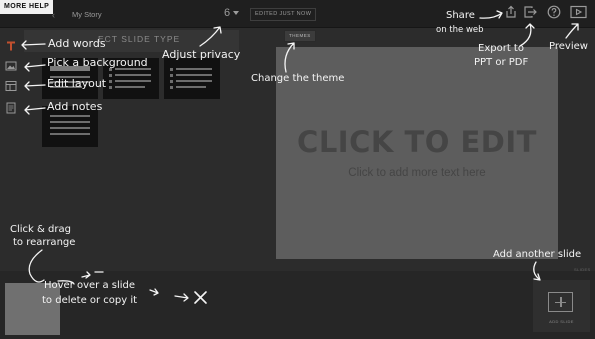  Describe the element at coordinates (77, 83) in the screenshot. I see `annotation-edit-layout: Edit layout` at that location.